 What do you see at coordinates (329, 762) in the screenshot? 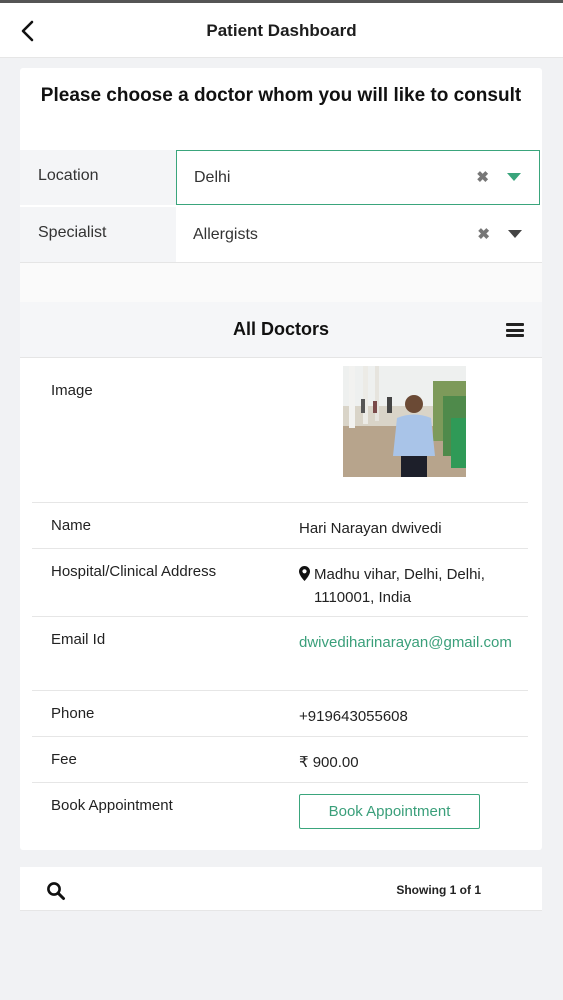
I see `fee-value: ₹ 900.00` at bounding box center [329, 762].